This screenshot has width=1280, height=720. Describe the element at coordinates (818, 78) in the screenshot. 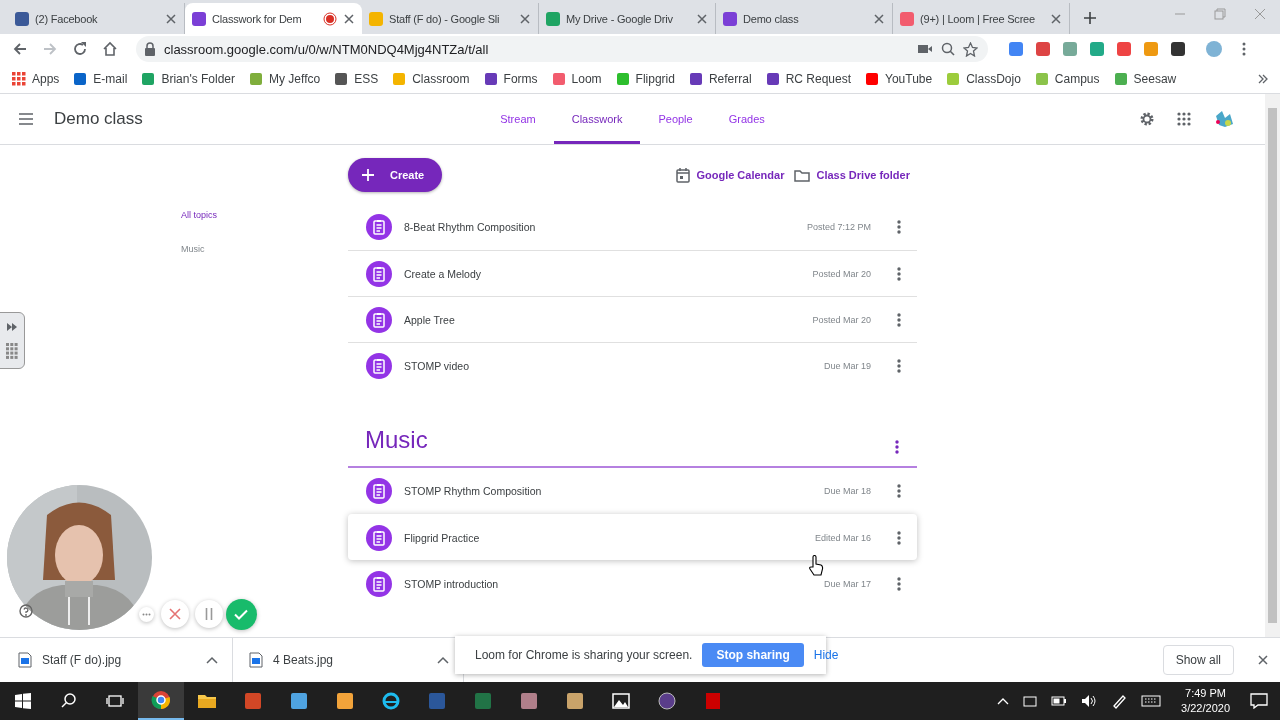

I see `bookmark-link: RC Request` at that location.